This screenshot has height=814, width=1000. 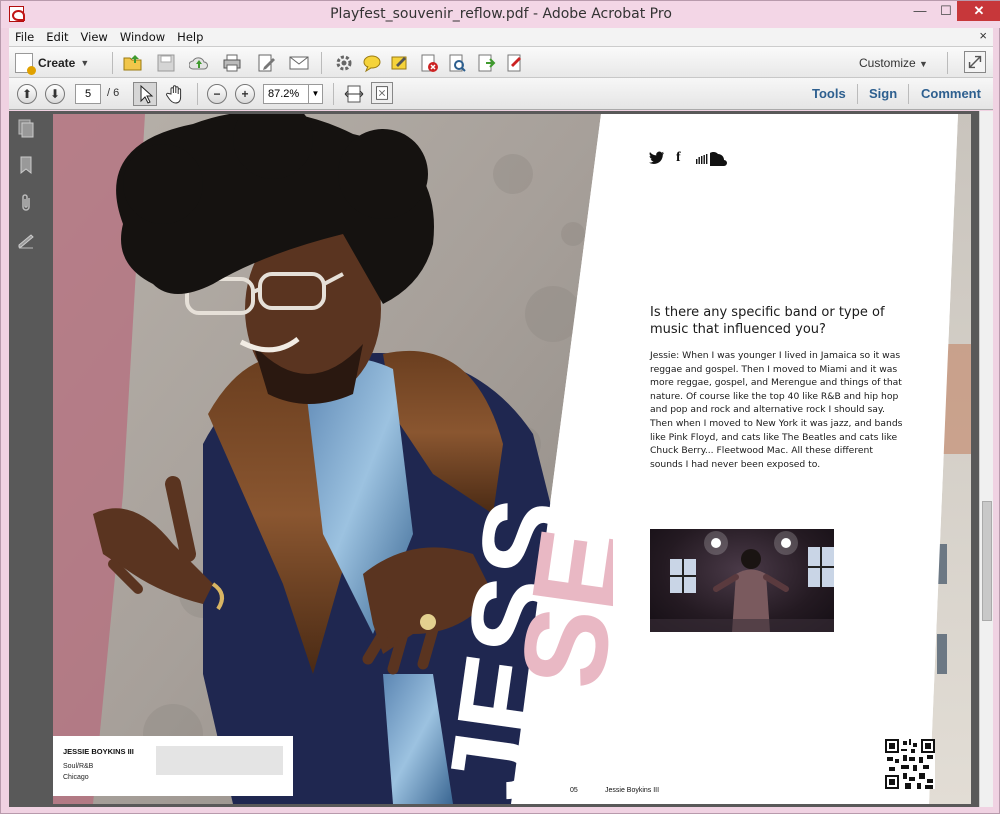 What do you see at coordinates (574, 790) in the screenshot?
I see `page-number: 05` at bounding box center [574, 790].